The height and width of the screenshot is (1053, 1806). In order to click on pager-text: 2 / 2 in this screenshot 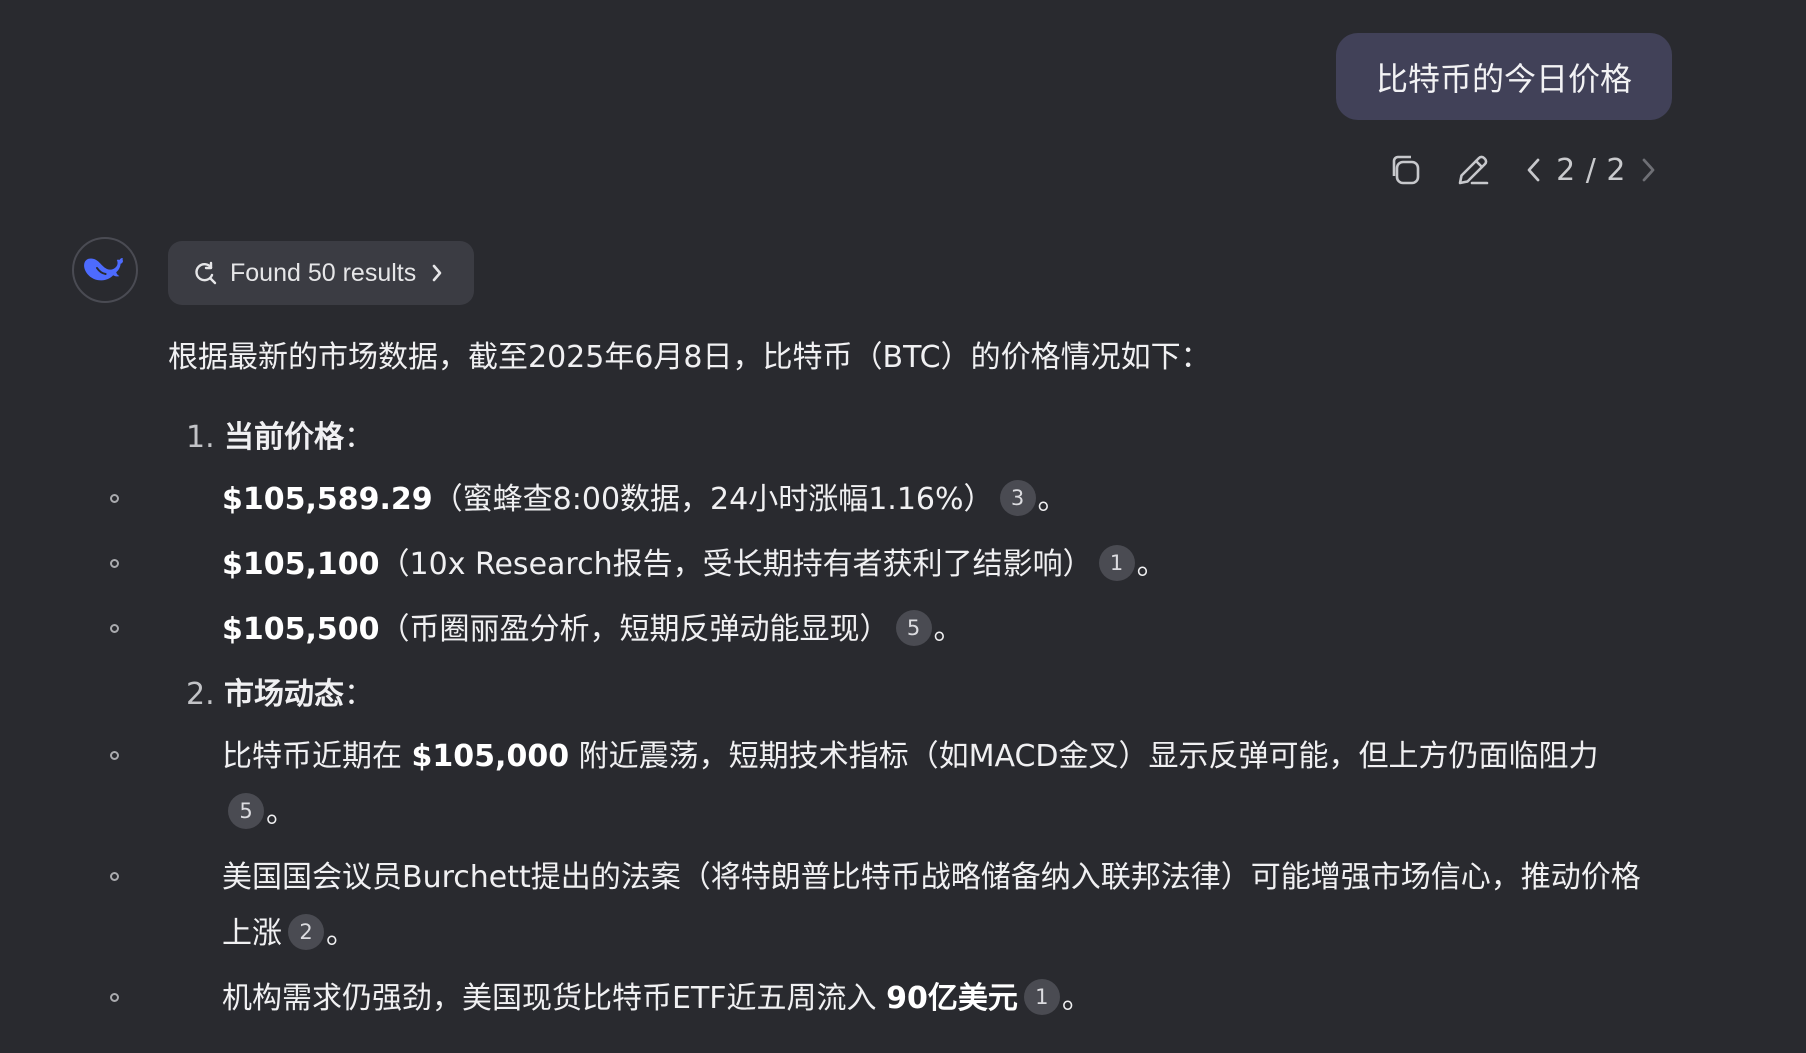, I will do `click(1591, 170)`.